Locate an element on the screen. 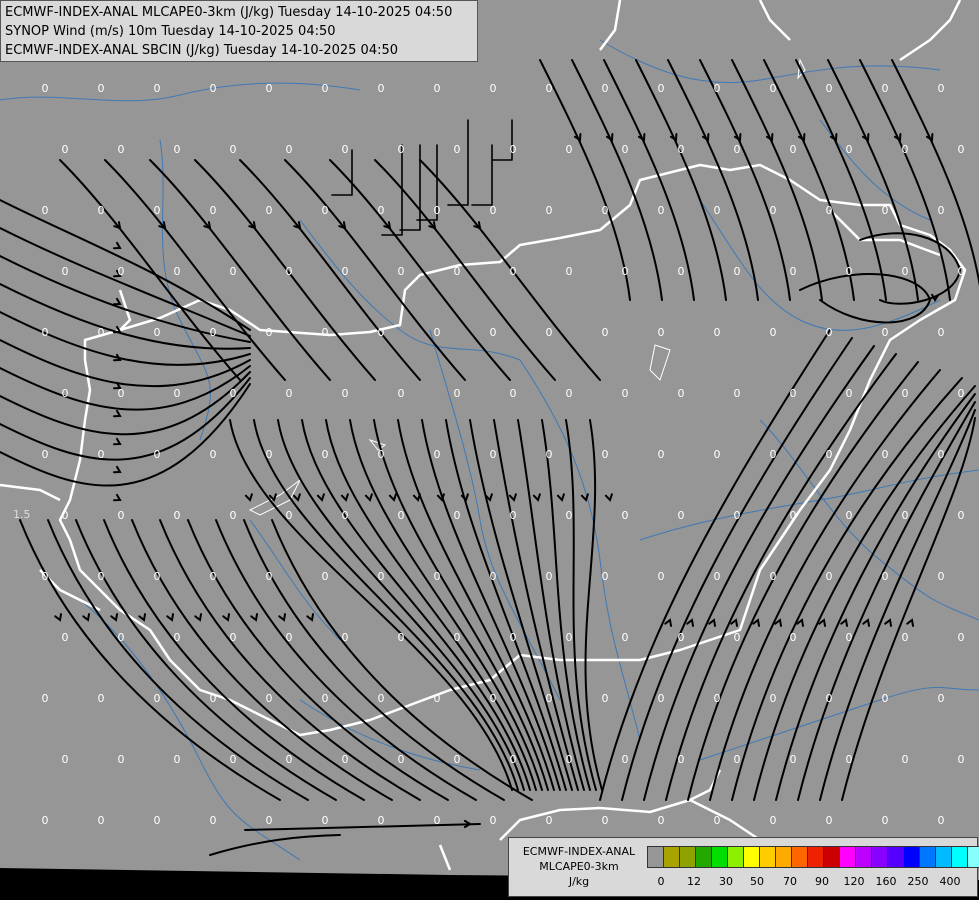 Image resolution: width=979 pixels, height=900 pixels. legend-tick-label: 120 is located at coordinates (854, 881).